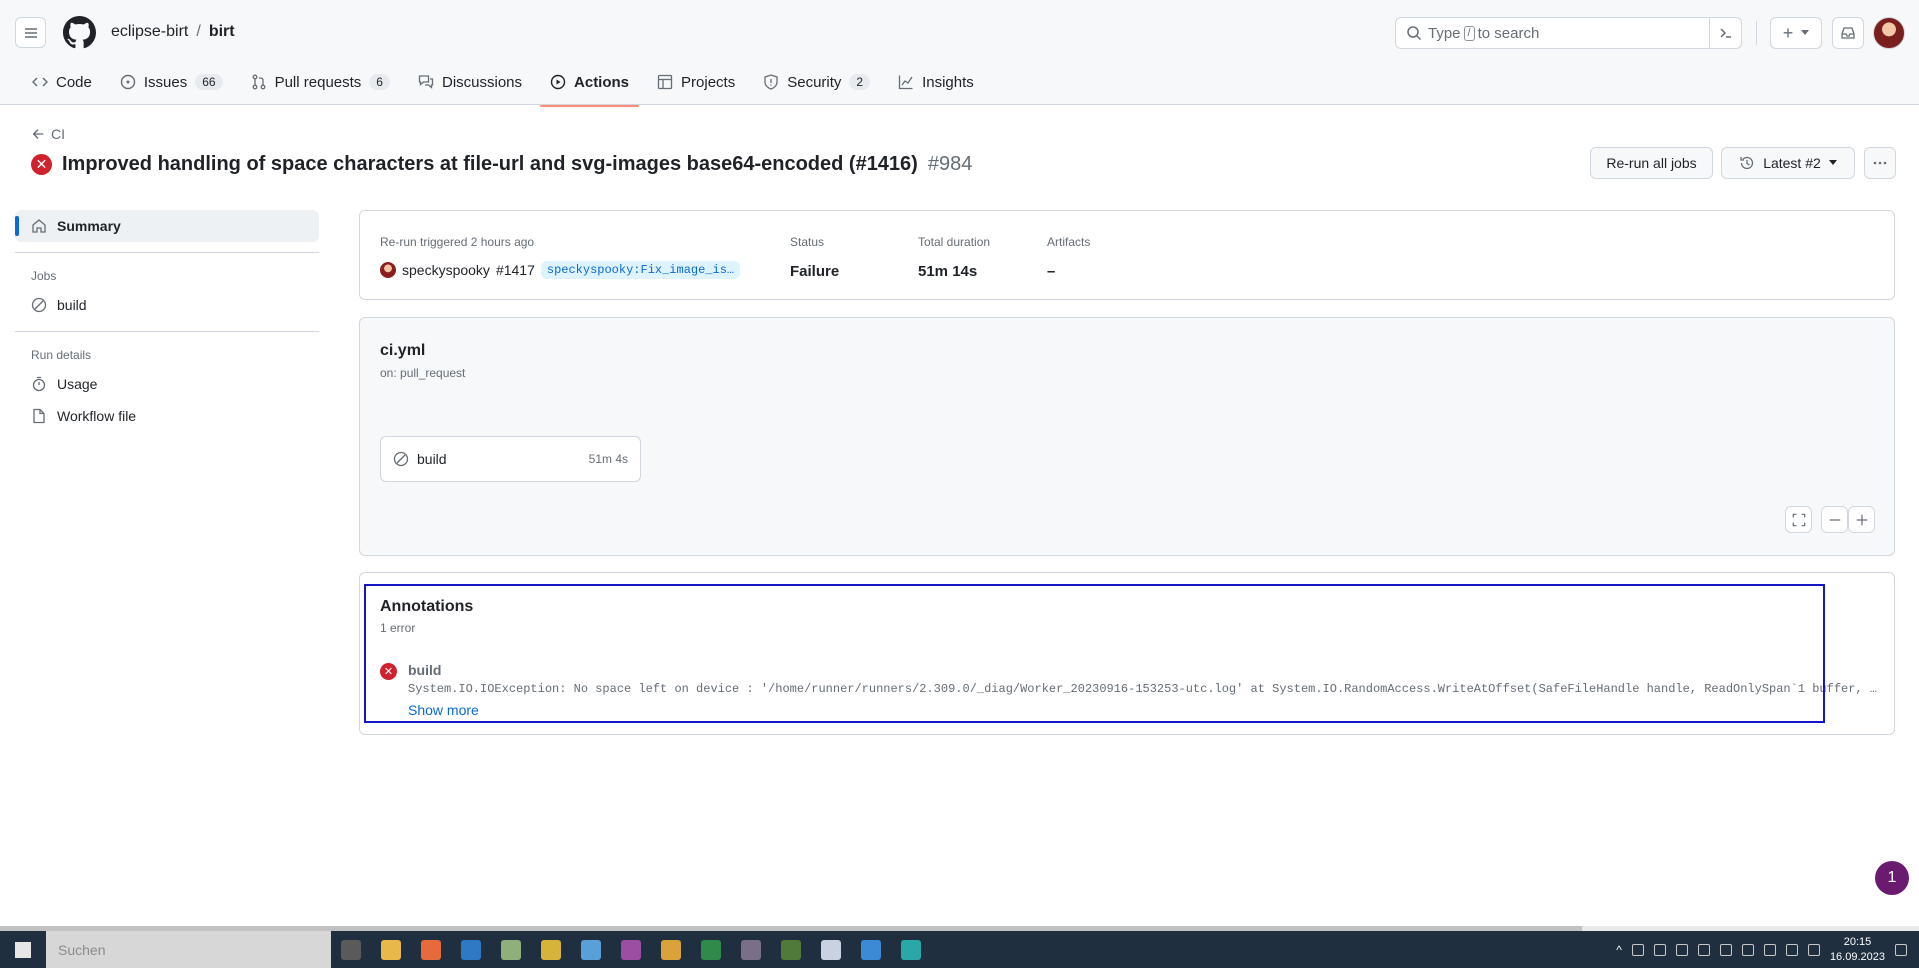  I want to click on duration-value: 51m 14s, so click(948, 271).